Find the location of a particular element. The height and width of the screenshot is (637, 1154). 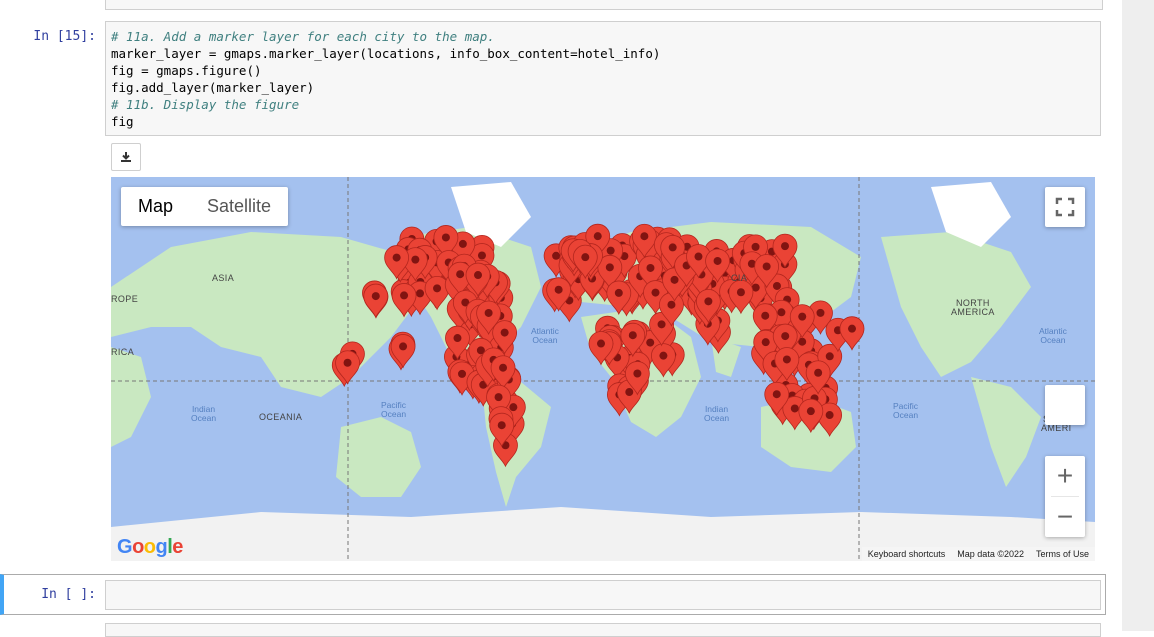

code-line: fig = gmaps.figure() is located at coordinates (186, 70).